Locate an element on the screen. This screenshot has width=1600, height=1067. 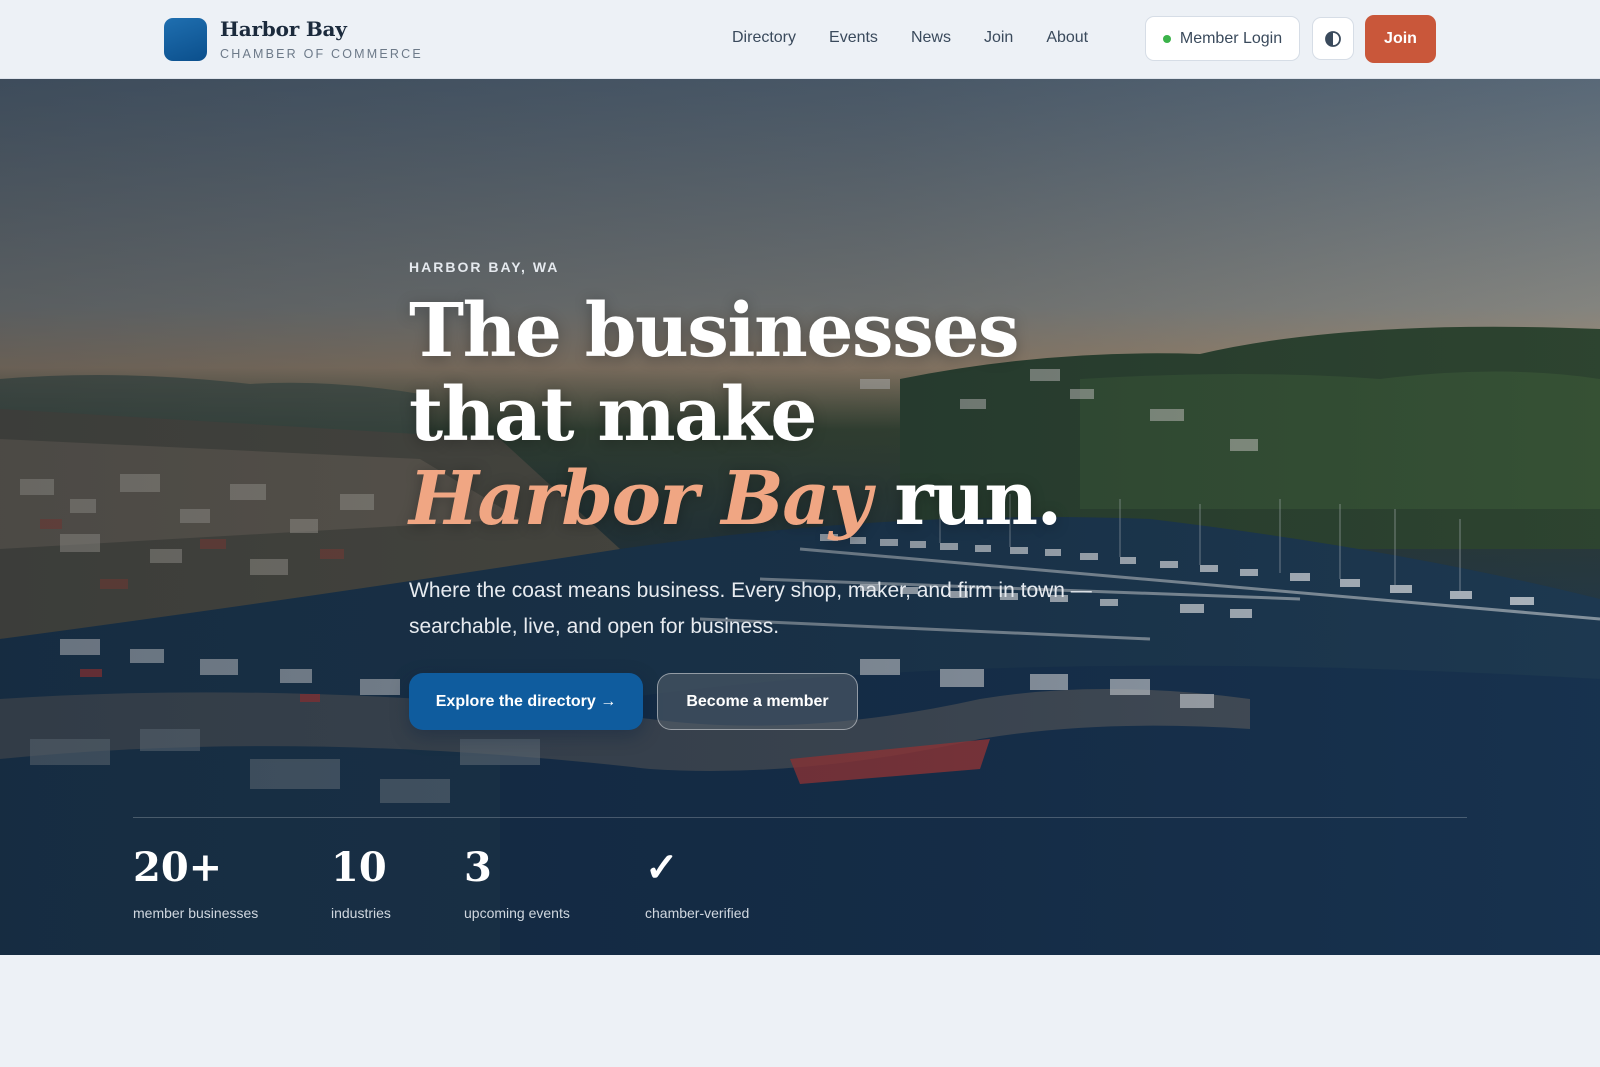
headline-tail: run. is located at coordinates (966, 499).